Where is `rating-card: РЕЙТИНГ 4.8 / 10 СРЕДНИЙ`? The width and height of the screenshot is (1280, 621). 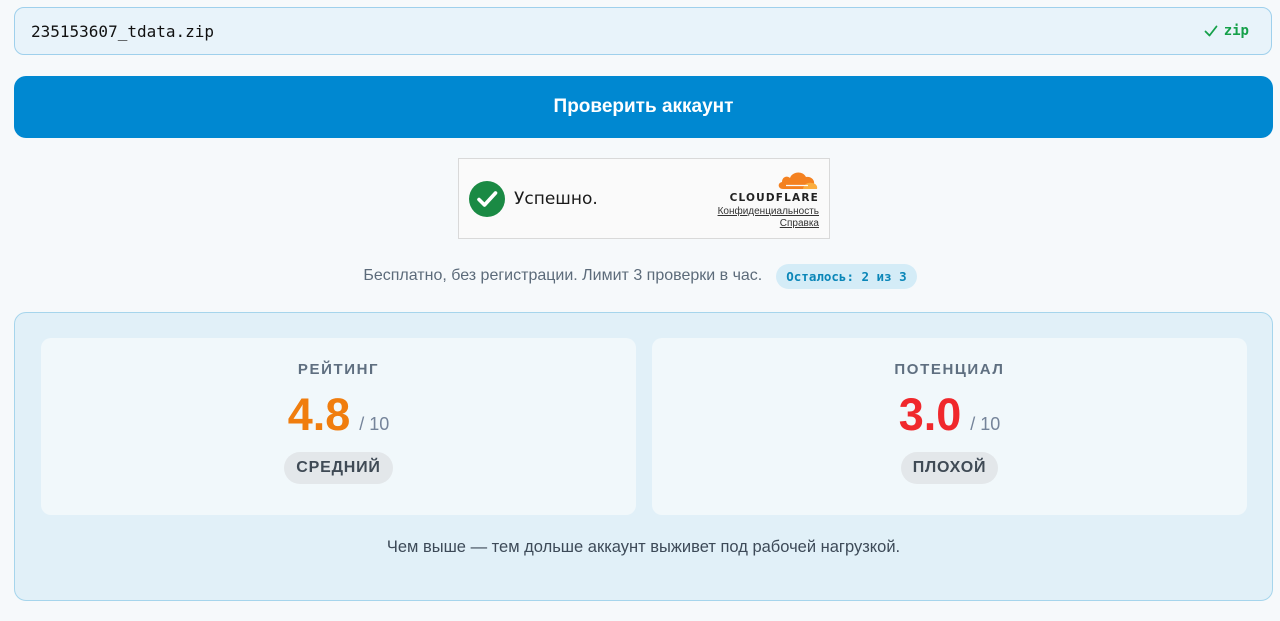
rating-card: РЕЙТИНГ 4.8 / 10 СРЕДНИЙ is located at coordinates (338, 426).